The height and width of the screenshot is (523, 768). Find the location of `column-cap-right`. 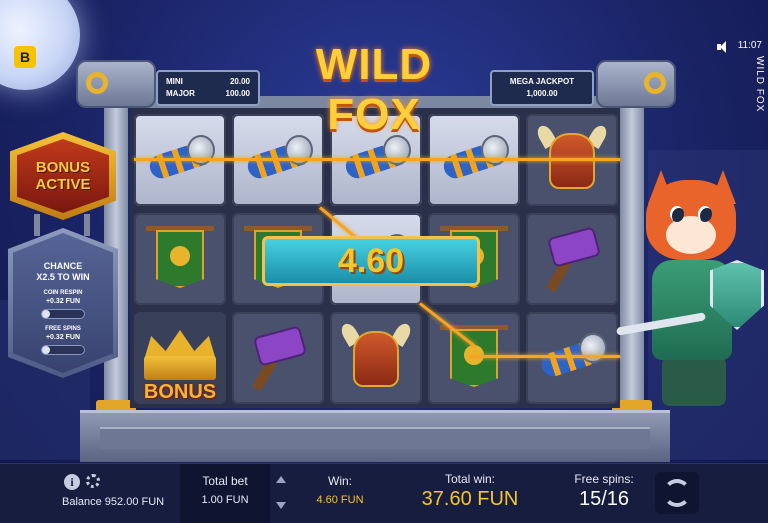

column-cap-right is located at coordinates (636, 84).